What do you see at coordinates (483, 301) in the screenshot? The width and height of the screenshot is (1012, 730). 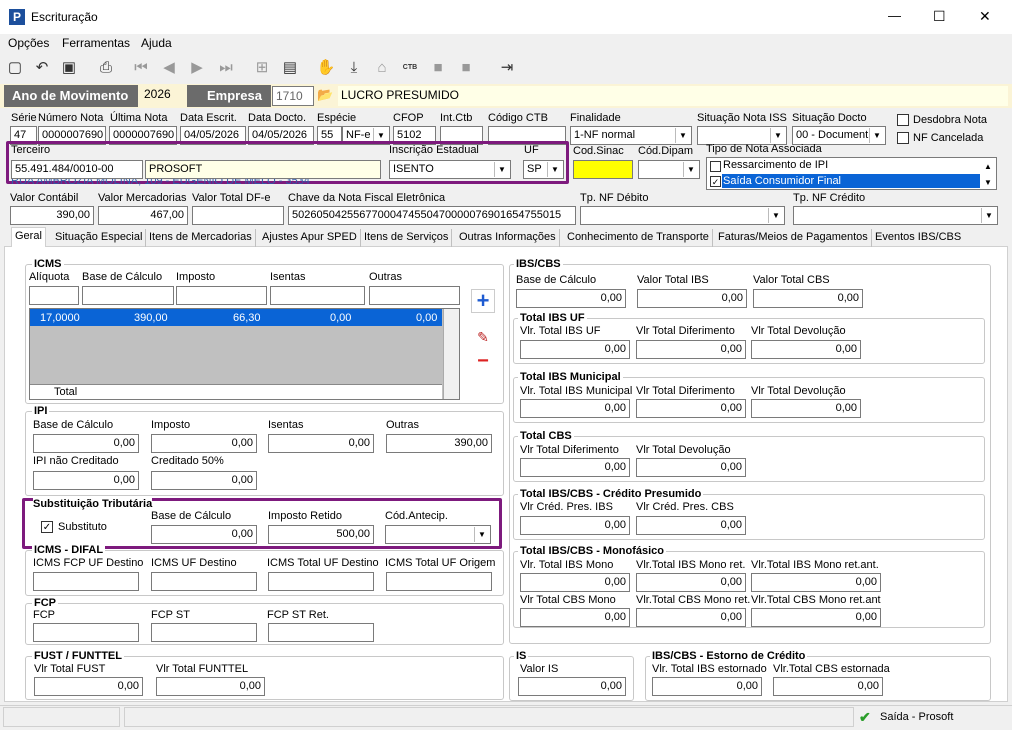 I see `add-icon: +` at bounding box center [483, 301].